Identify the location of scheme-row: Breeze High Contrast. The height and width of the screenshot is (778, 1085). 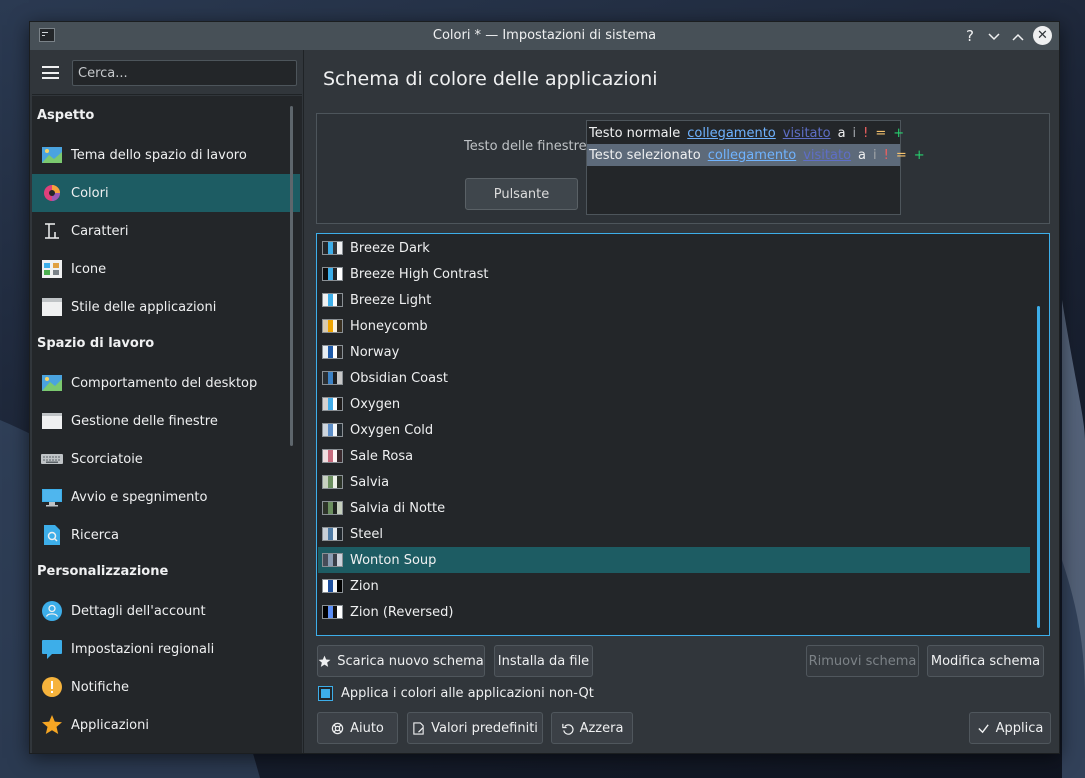
(674, 274).